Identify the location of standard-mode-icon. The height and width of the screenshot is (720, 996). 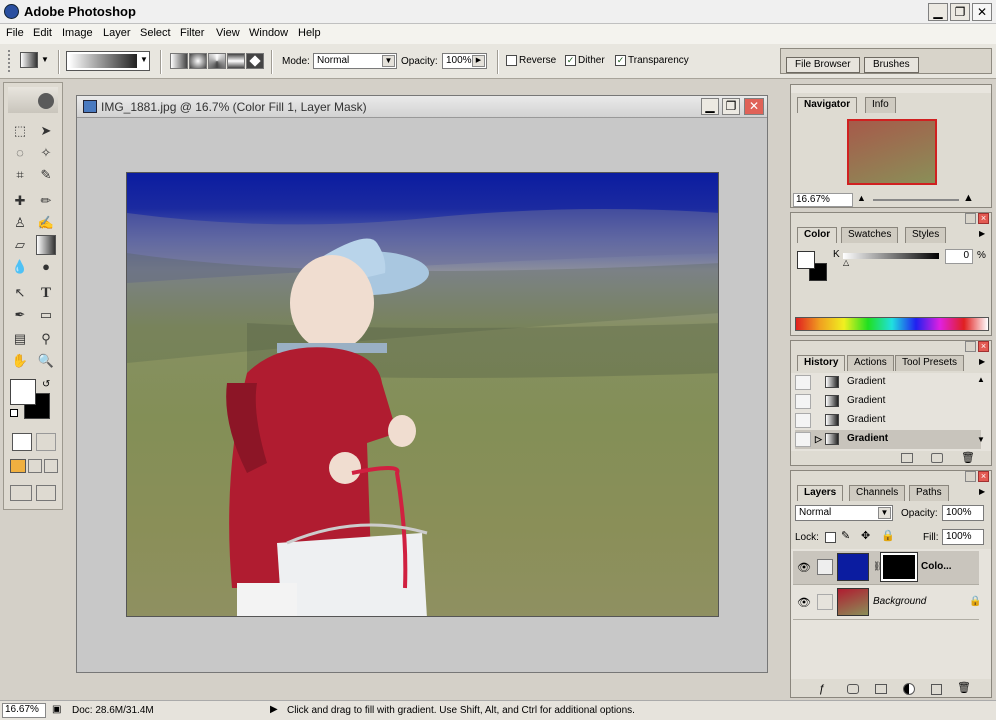
(22, 442).